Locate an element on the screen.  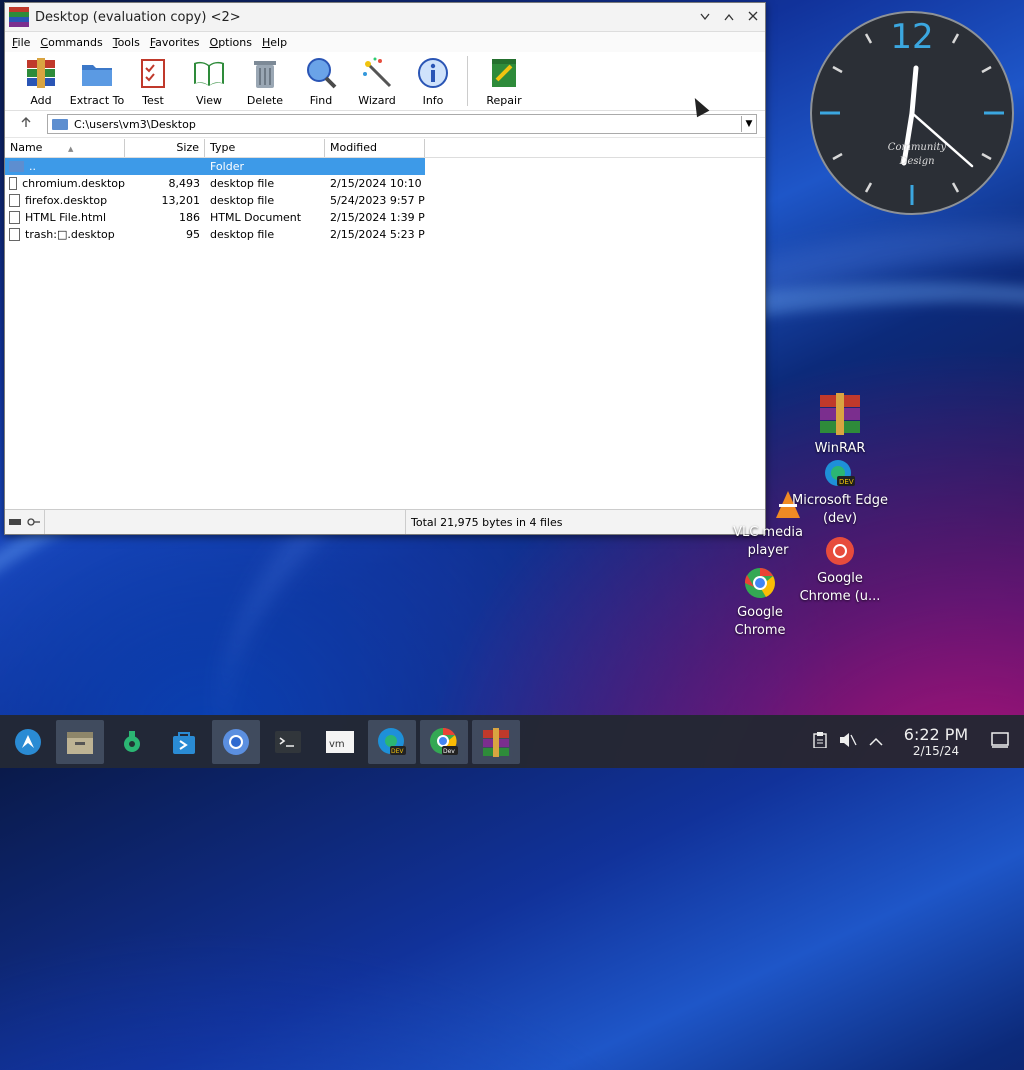
taskbar-file-manager is located at coordinates (80, 741).